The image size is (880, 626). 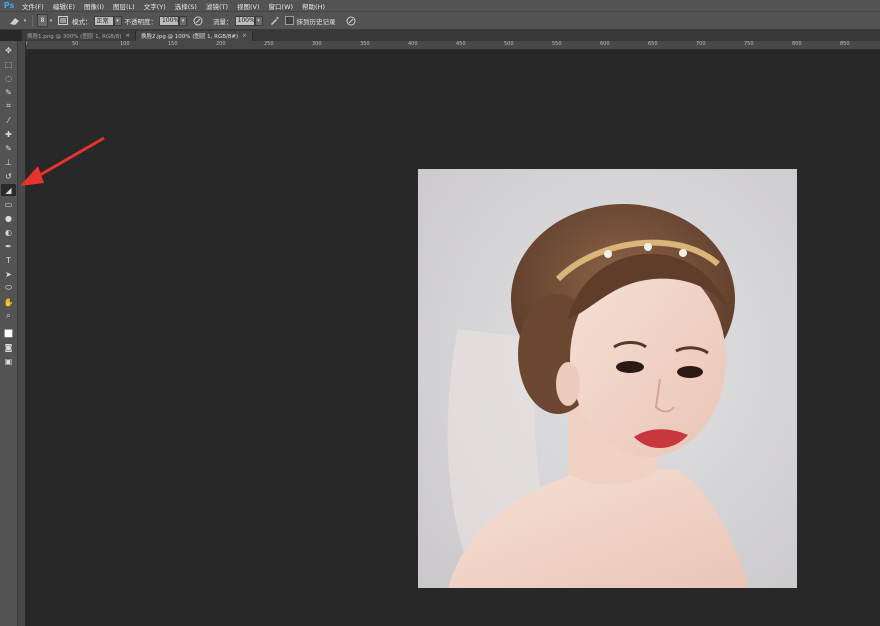 I want to click on move-tool-icon: ✥, so click(x=8, y=50).